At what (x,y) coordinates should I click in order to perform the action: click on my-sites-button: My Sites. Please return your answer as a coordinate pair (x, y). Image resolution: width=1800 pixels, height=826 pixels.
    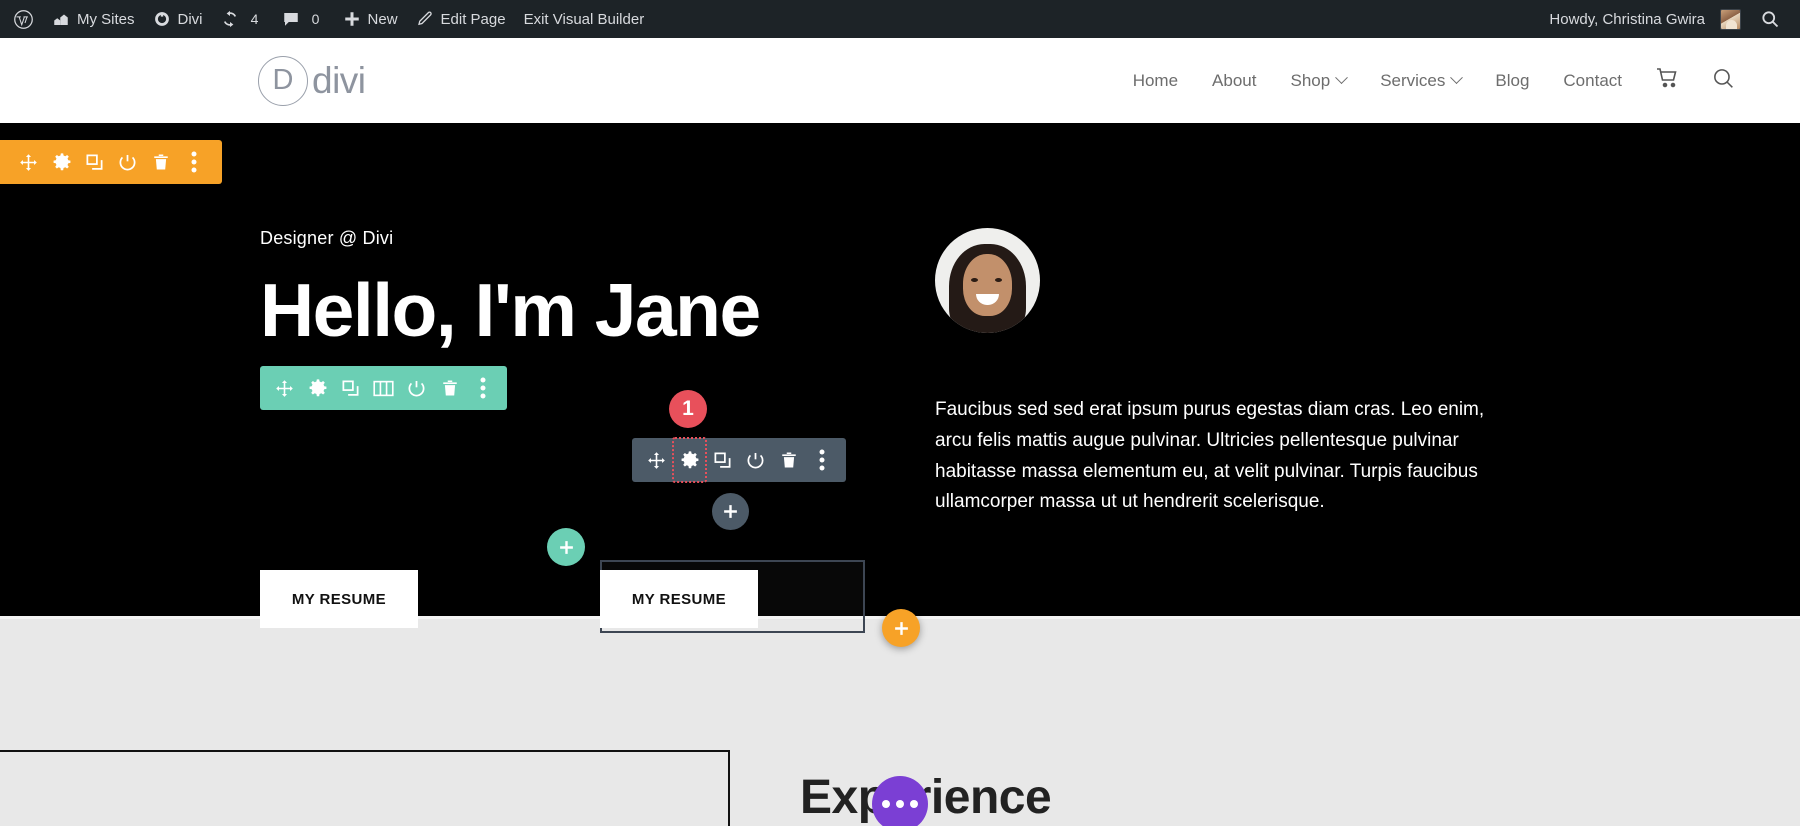
    Looking at the image, I should click on (93, 19).